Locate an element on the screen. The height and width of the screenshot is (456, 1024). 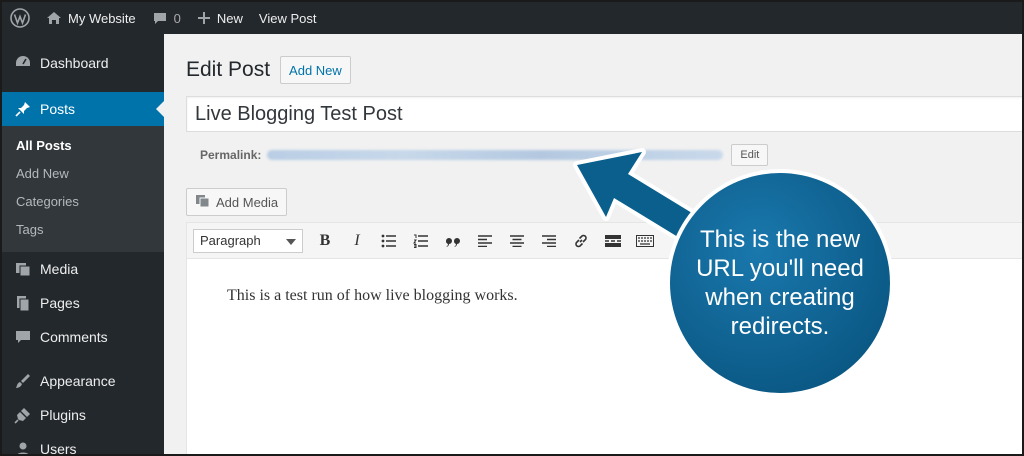
toolbar-toggle-icon is located at coordinates (645, 241).